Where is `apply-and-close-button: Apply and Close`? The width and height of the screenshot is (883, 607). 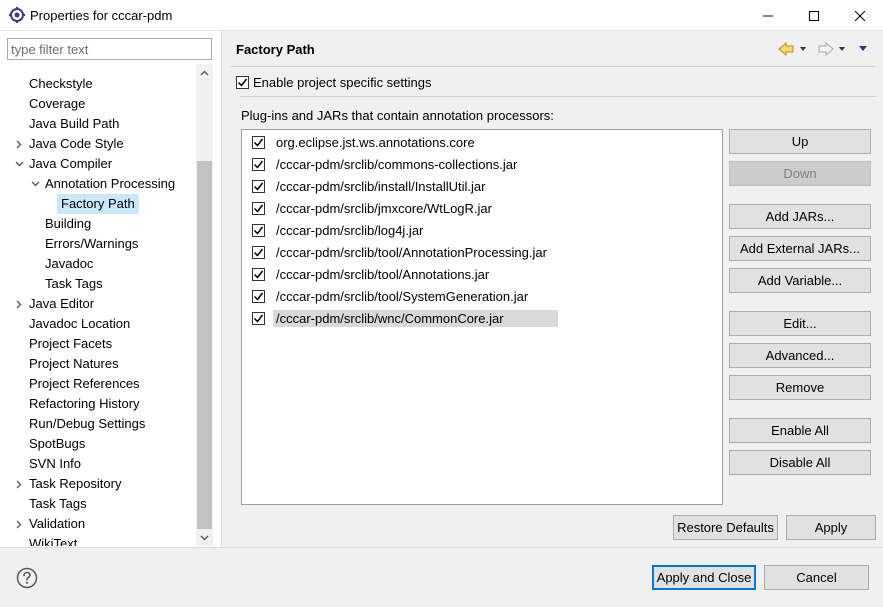
apply-and-close-button: Apply and Close is located at coordinates (704, 577).